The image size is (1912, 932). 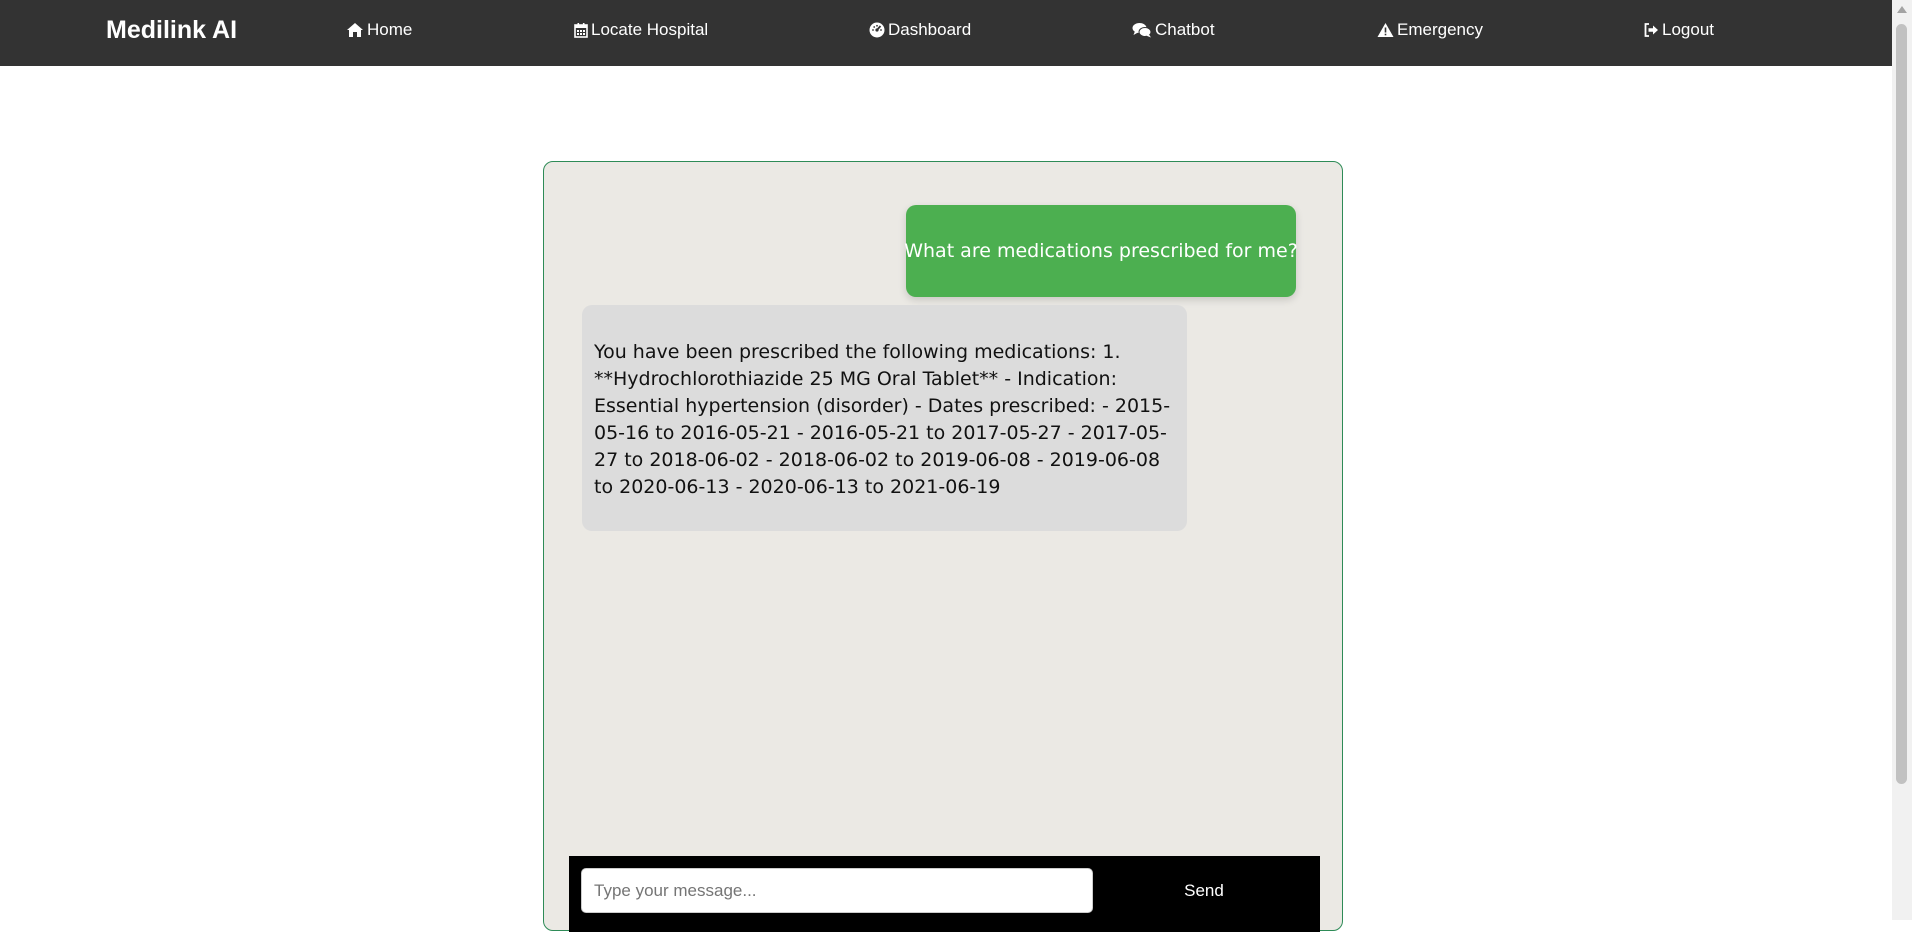 I want to click on dashboard-icon, so click(x=877, y=30).